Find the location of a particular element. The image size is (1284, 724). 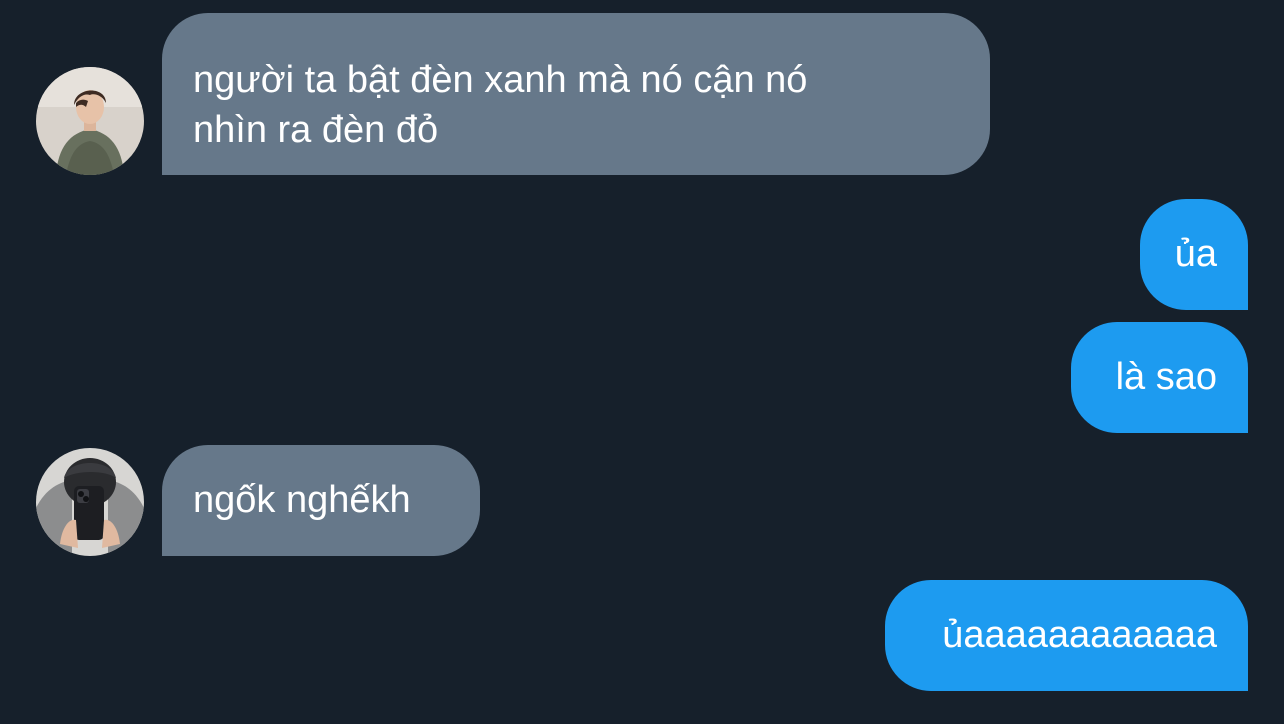

message-text: ủa is located at coordinates (1195, 254).